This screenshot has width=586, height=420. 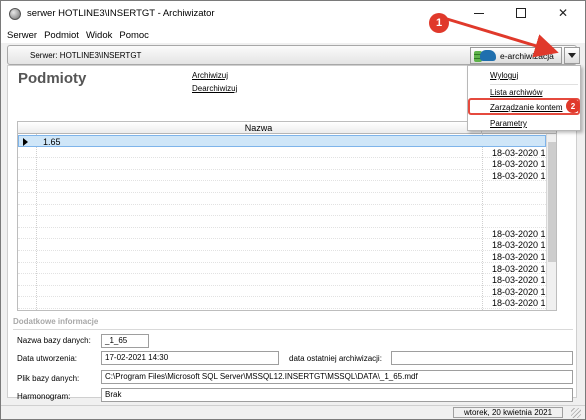 What do you see at coordinates (259, 128) in the screenshot?
I see `column-header-name: Nazwa` at bounding box center [259, 128].